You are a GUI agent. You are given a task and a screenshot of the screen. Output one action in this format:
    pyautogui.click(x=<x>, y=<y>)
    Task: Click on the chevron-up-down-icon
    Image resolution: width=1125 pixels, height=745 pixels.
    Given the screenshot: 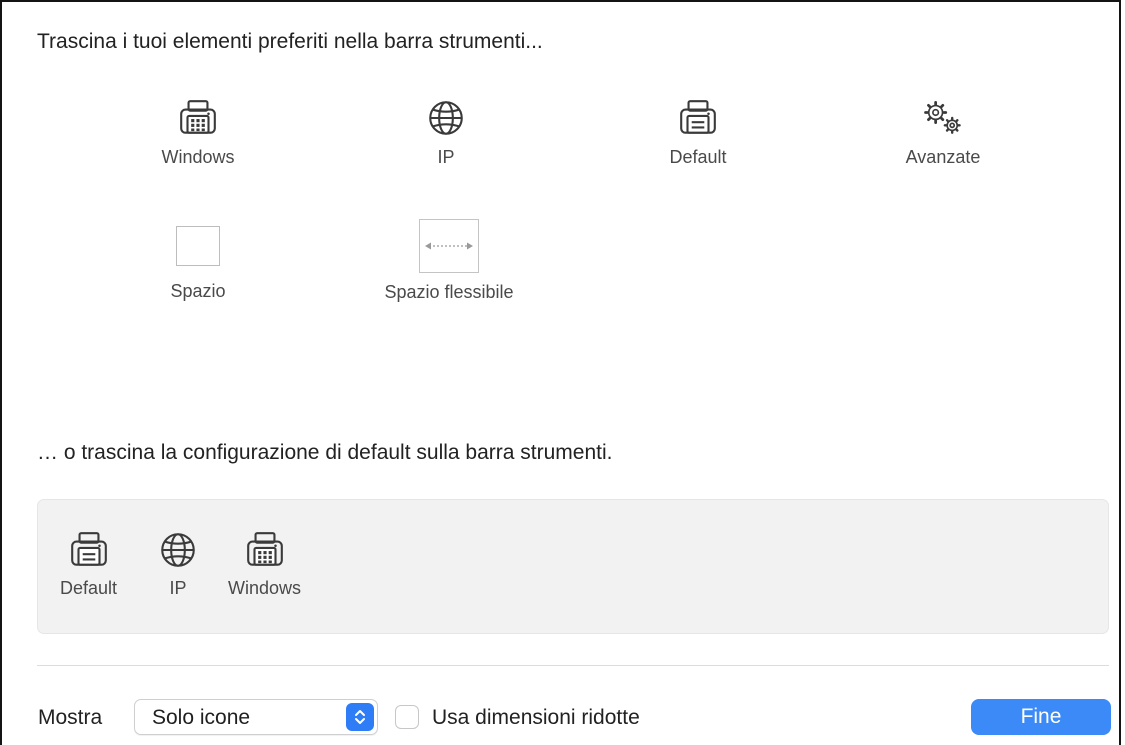 What is the action you would take?
    pyautogui.click(x=360, y=717)
    